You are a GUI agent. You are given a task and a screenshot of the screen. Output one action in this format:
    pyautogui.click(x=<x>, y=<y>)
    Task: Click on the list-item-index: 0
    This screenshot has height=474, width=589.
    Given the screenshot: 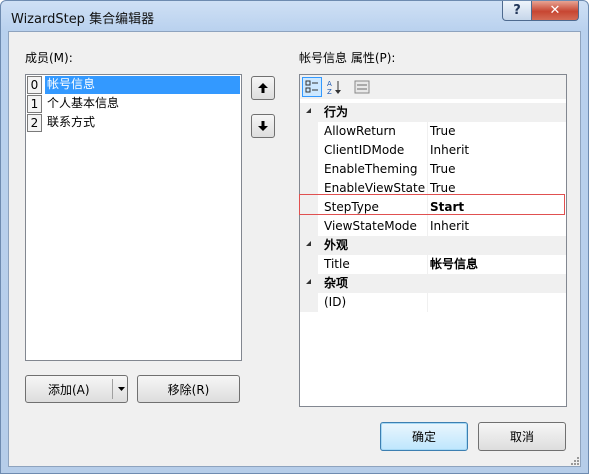 What is the action you would take?
    pyautogui.click(x=34, y=85)
    